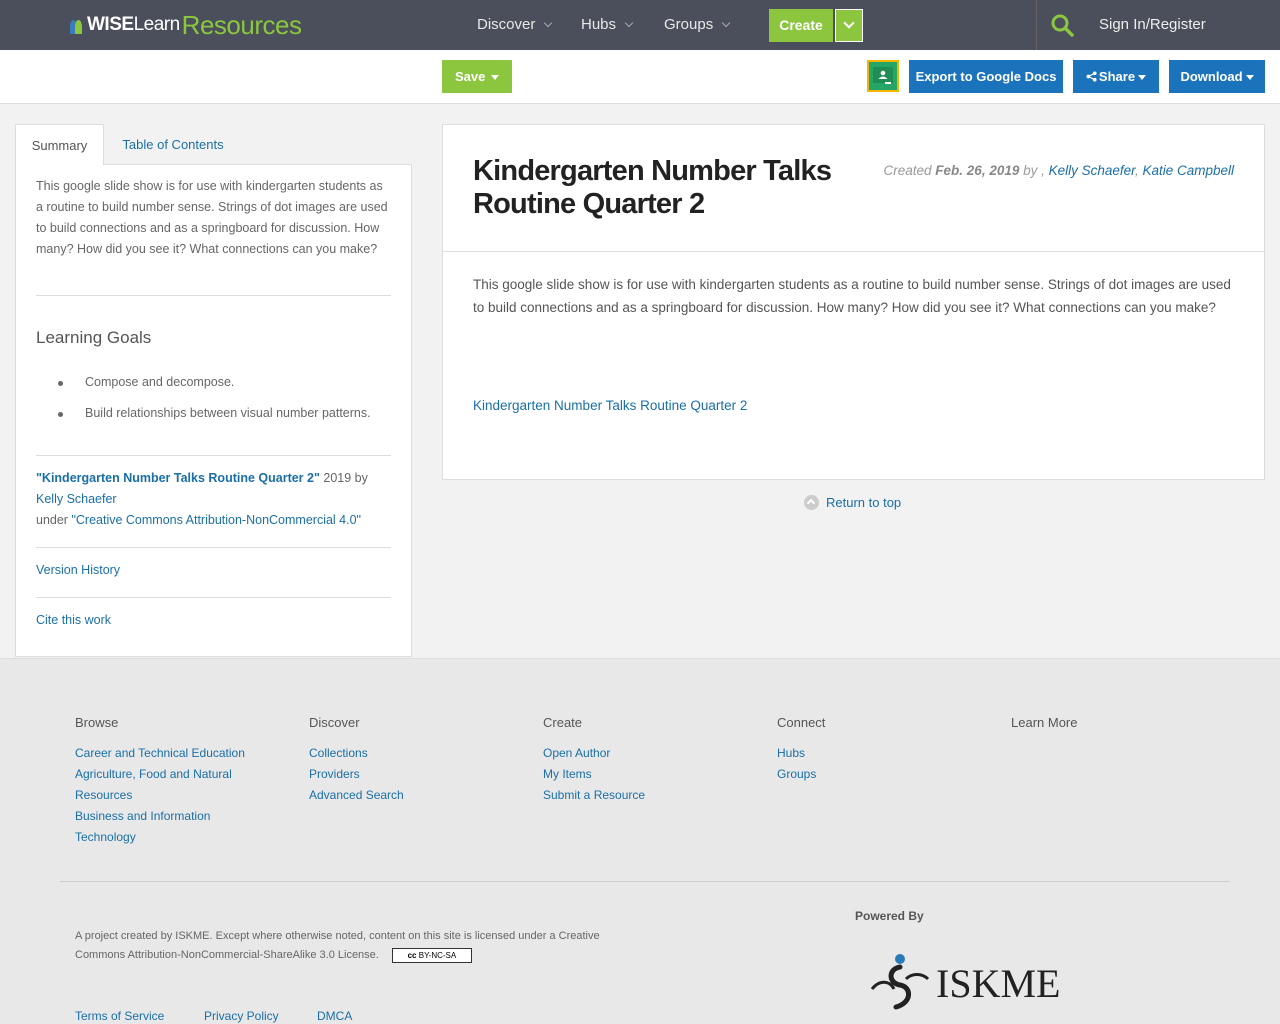 The width and height of the screenshot is (1280, 1024). What do you see at coordinates (872, 774) in the screenshot?
I see `footer-link: Groups` at bounding box center [872, 774].